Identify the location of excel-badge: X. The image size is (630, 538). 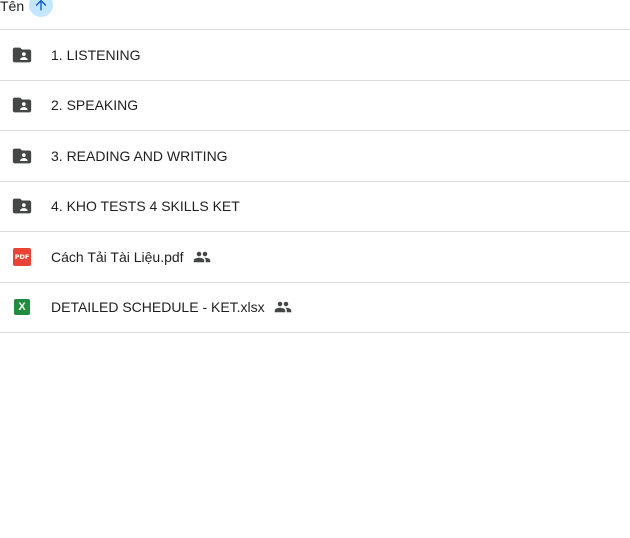
(22, 307).